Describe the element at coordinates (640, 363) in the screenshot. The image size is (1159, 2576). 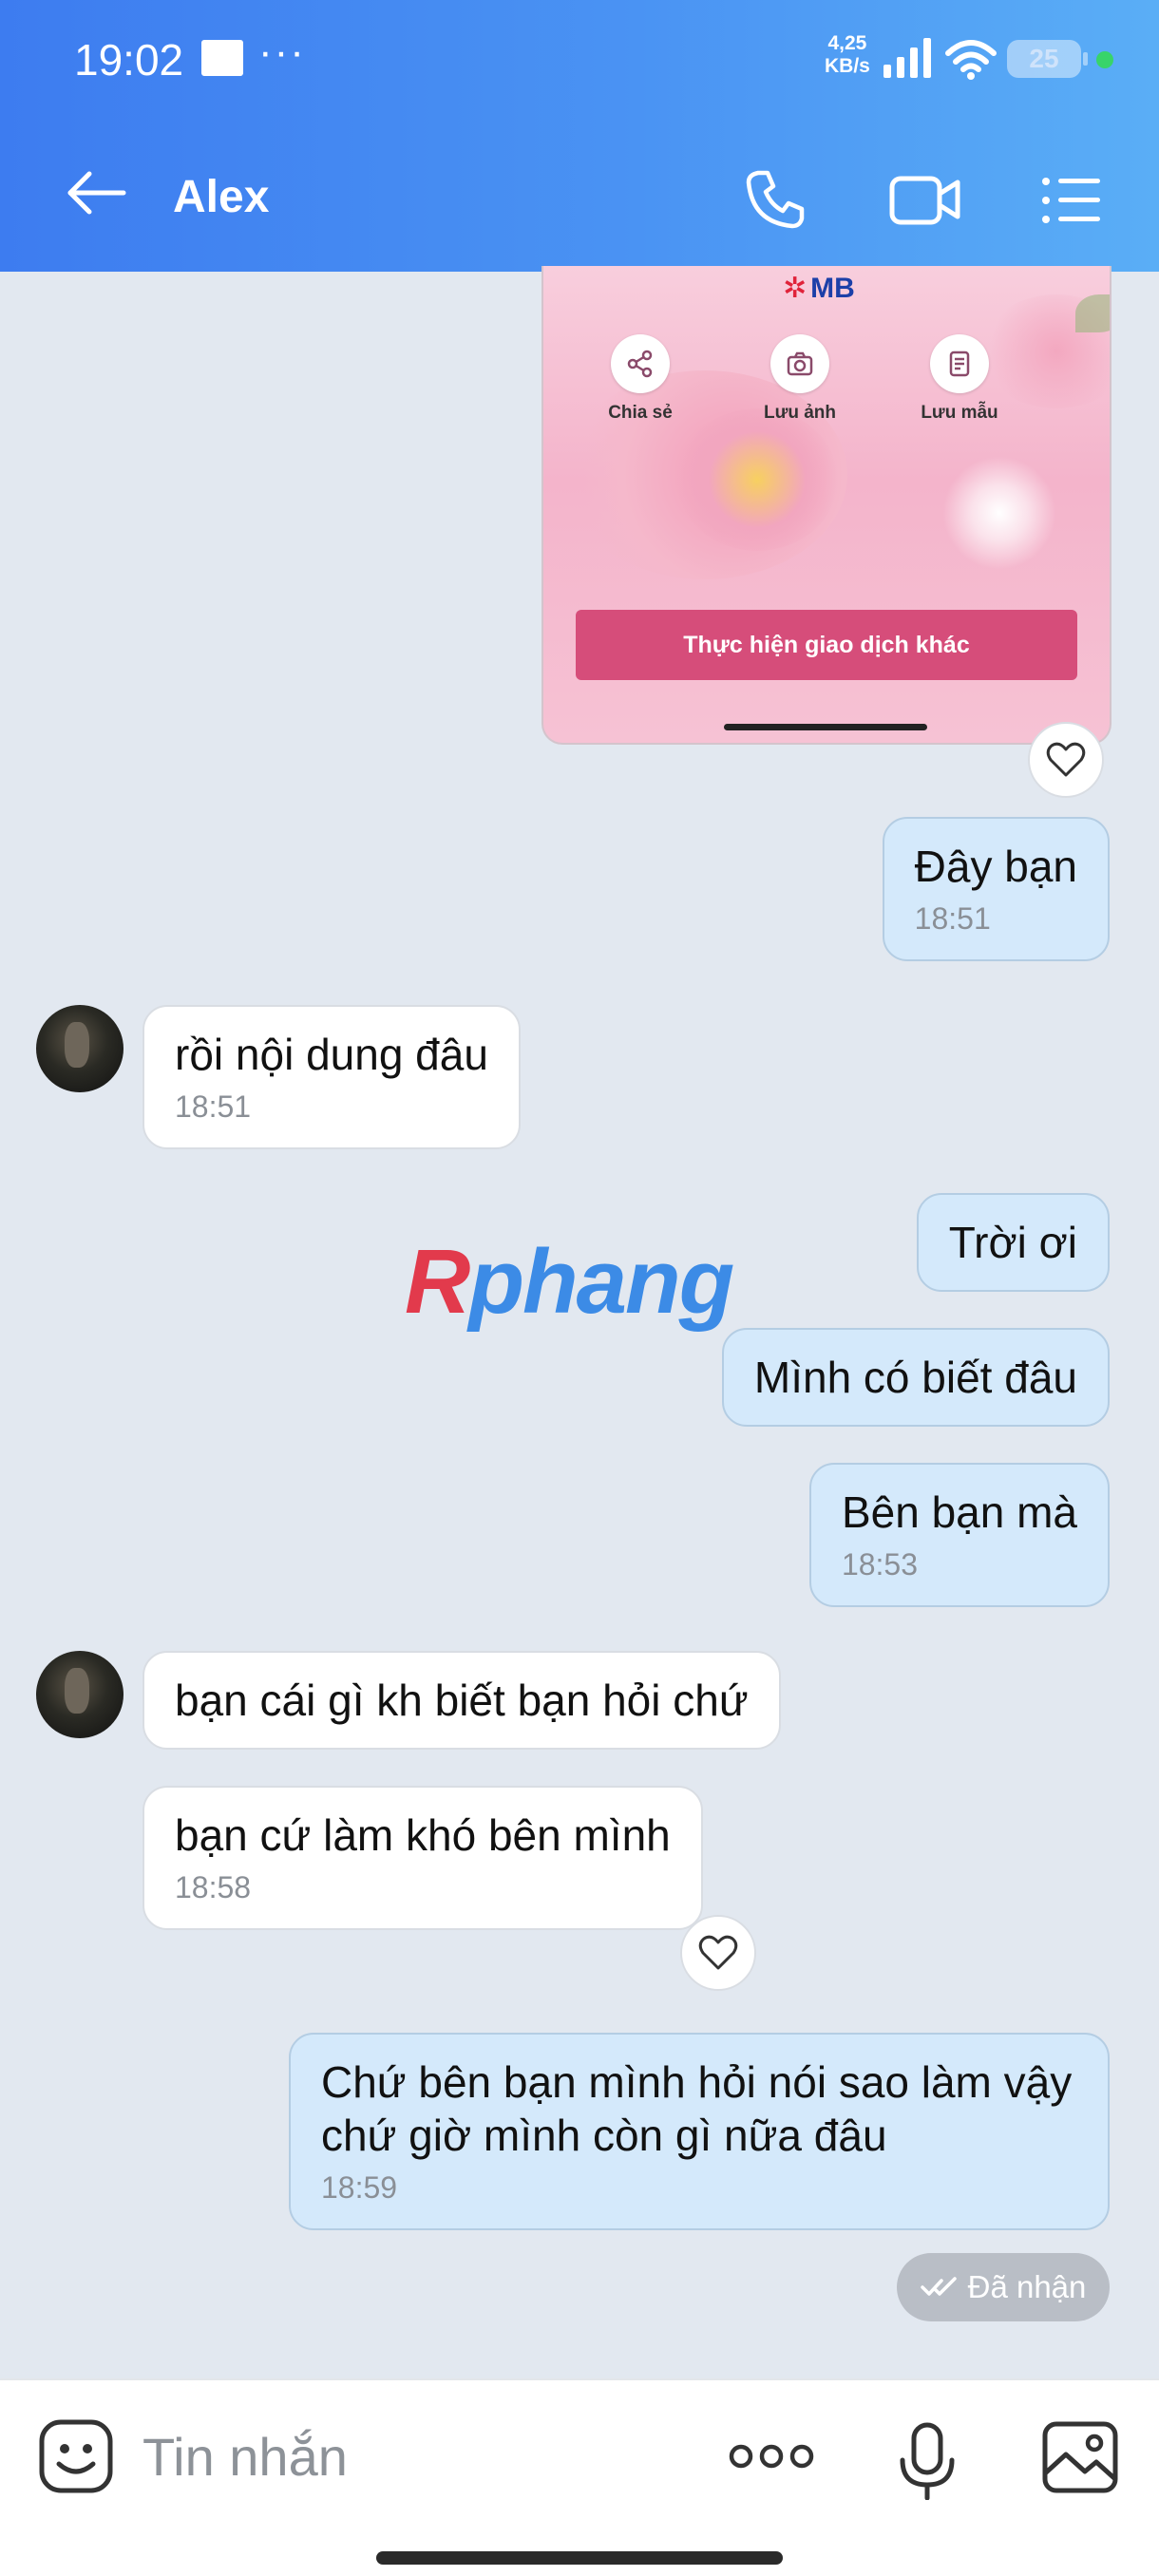
I see `share-icon` at that location.